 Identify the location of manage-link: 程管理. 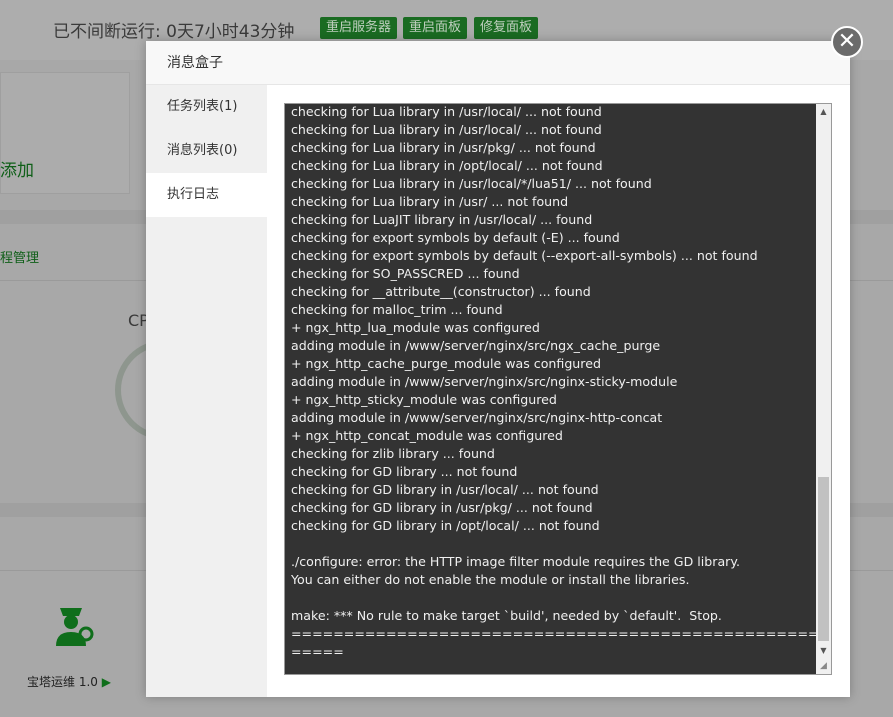
(19, 256).